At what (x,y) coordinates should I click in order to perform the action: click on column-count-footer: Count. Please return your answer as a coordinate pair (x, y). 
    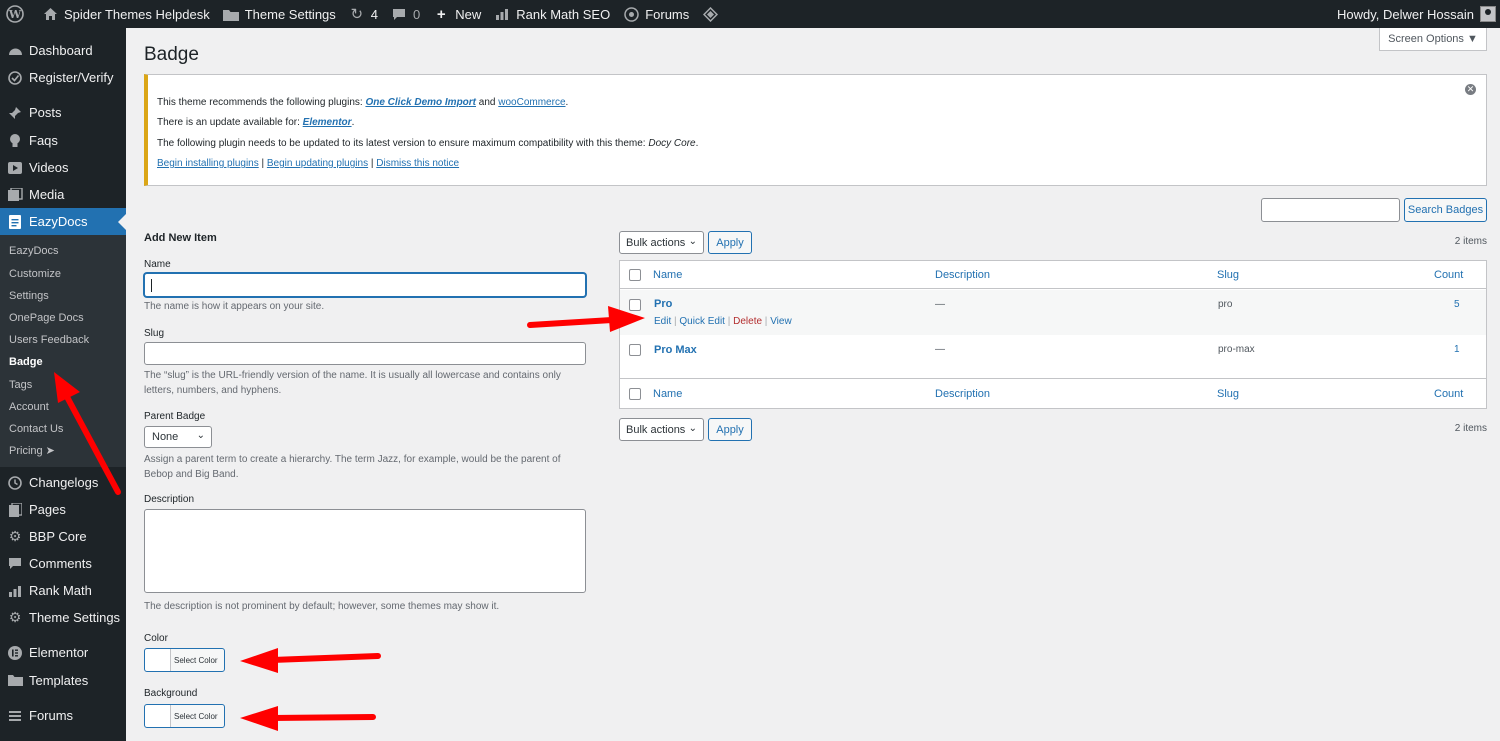
    Looking at the image, I should click on (1448, 394).